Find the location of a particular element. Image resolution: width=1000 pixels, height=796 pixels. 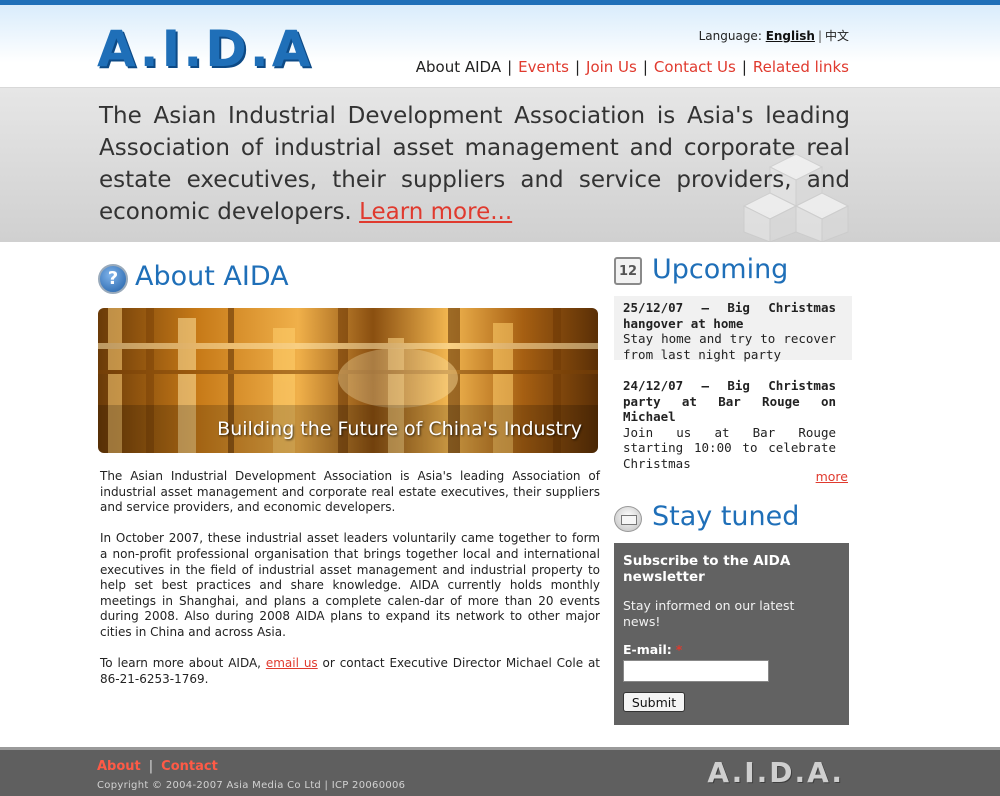

footer-links: About | Contact is located at coordinates (157, 766).